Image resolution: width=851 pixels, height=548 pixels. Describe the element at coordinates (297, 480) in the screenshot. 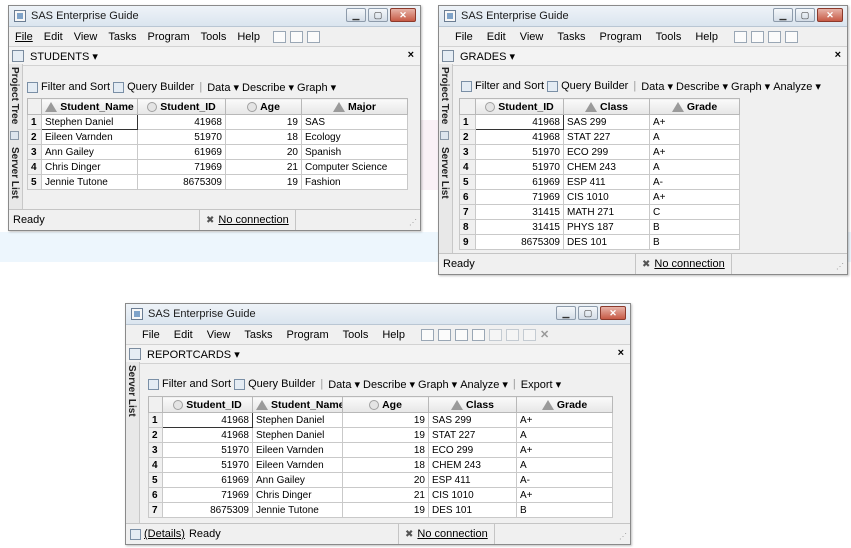

I see `table-cell: Ann Gailey` at that location.